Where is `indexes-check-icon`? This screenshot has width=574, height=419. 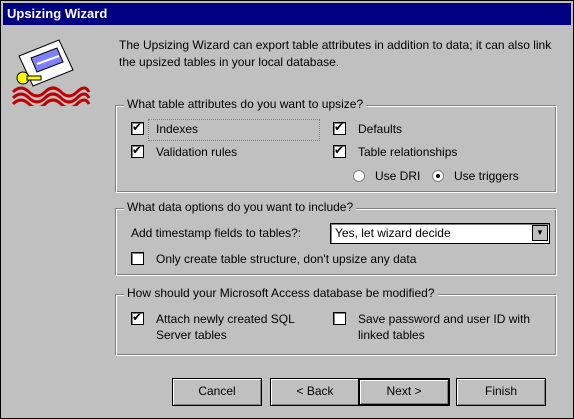
indexes-check-icon is located at coordinates (137, 127).